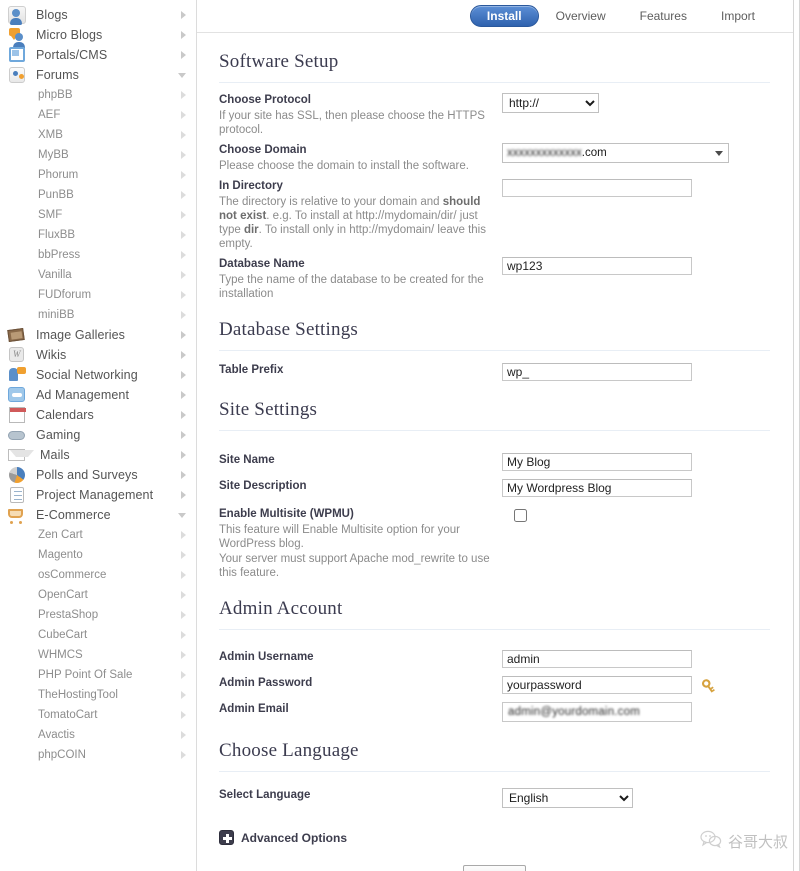  I want to click on tab-features: Features, so click(663, 16).